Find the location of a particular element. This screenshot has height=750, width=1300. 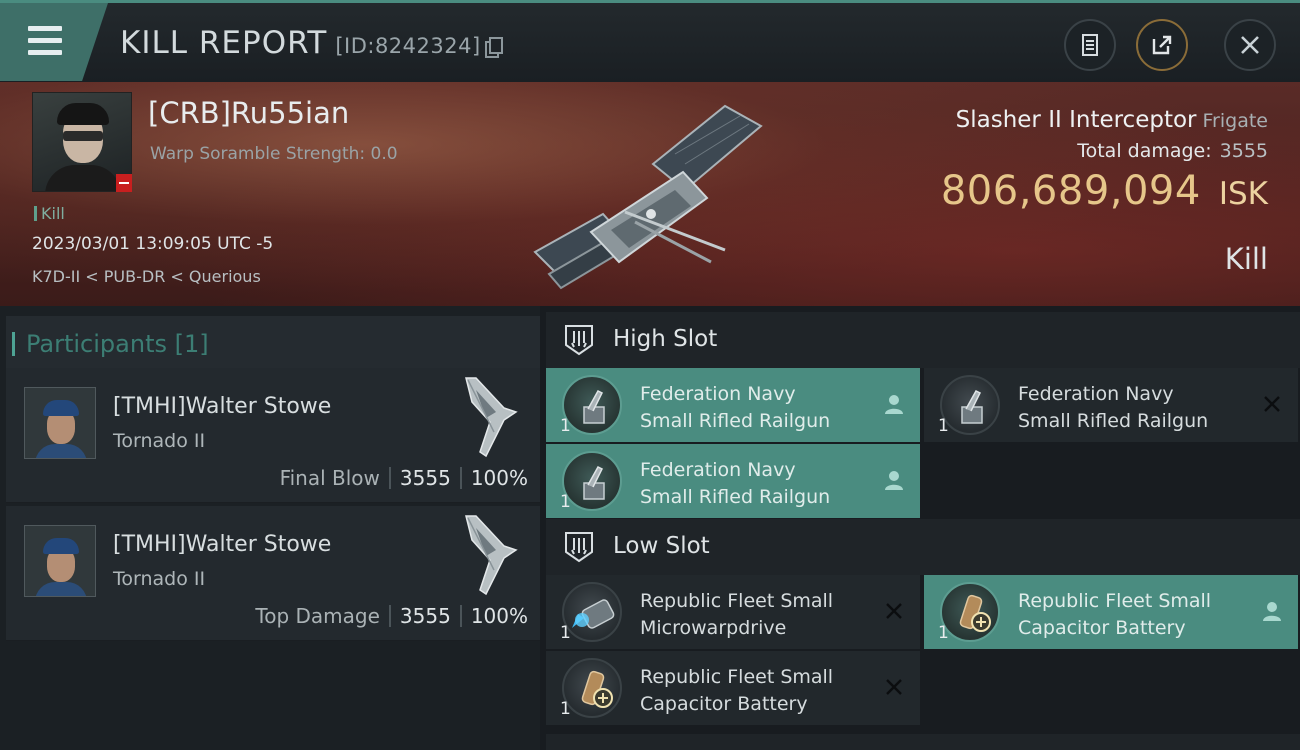

top-bar: KILL REPORT [ID:8242324] is located at coordinates (650, 41).